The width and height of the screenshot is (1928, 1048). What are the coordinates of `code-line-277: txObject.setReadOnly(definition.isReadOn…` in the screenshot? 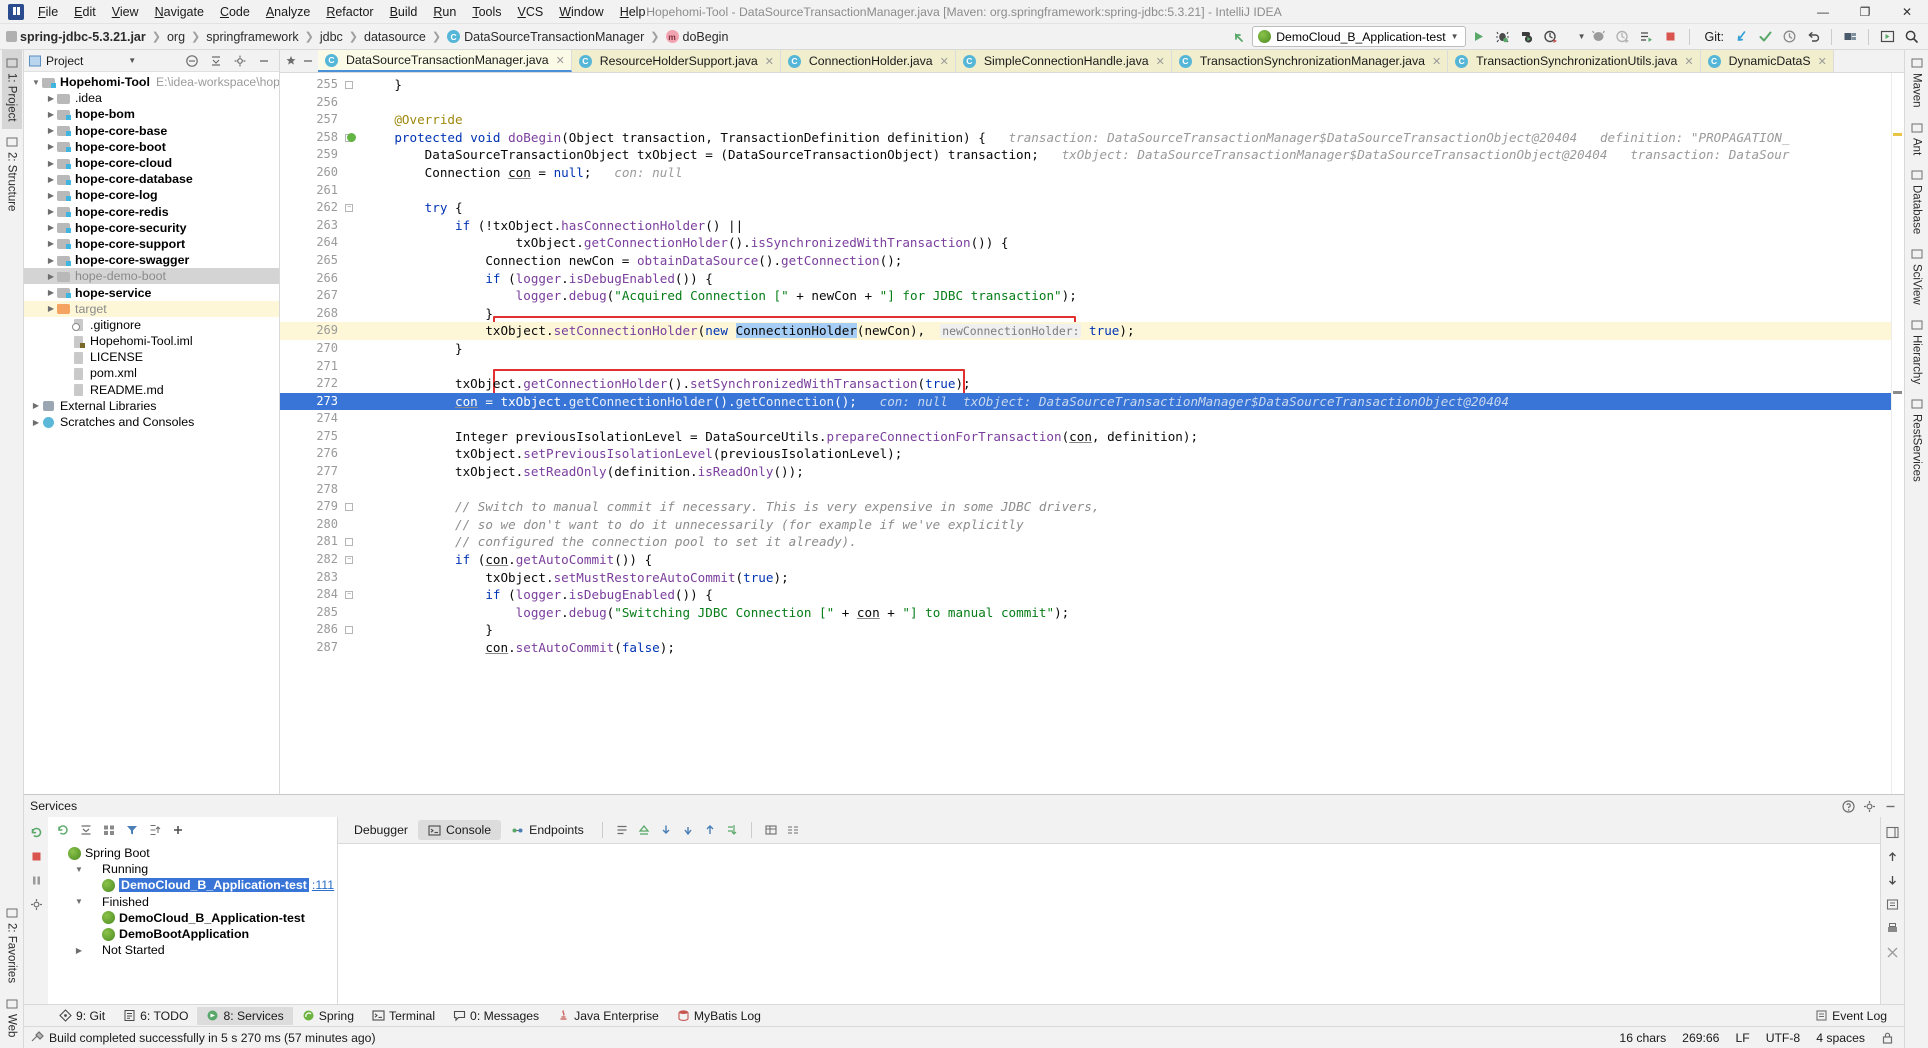 It's located at (1123, 472).